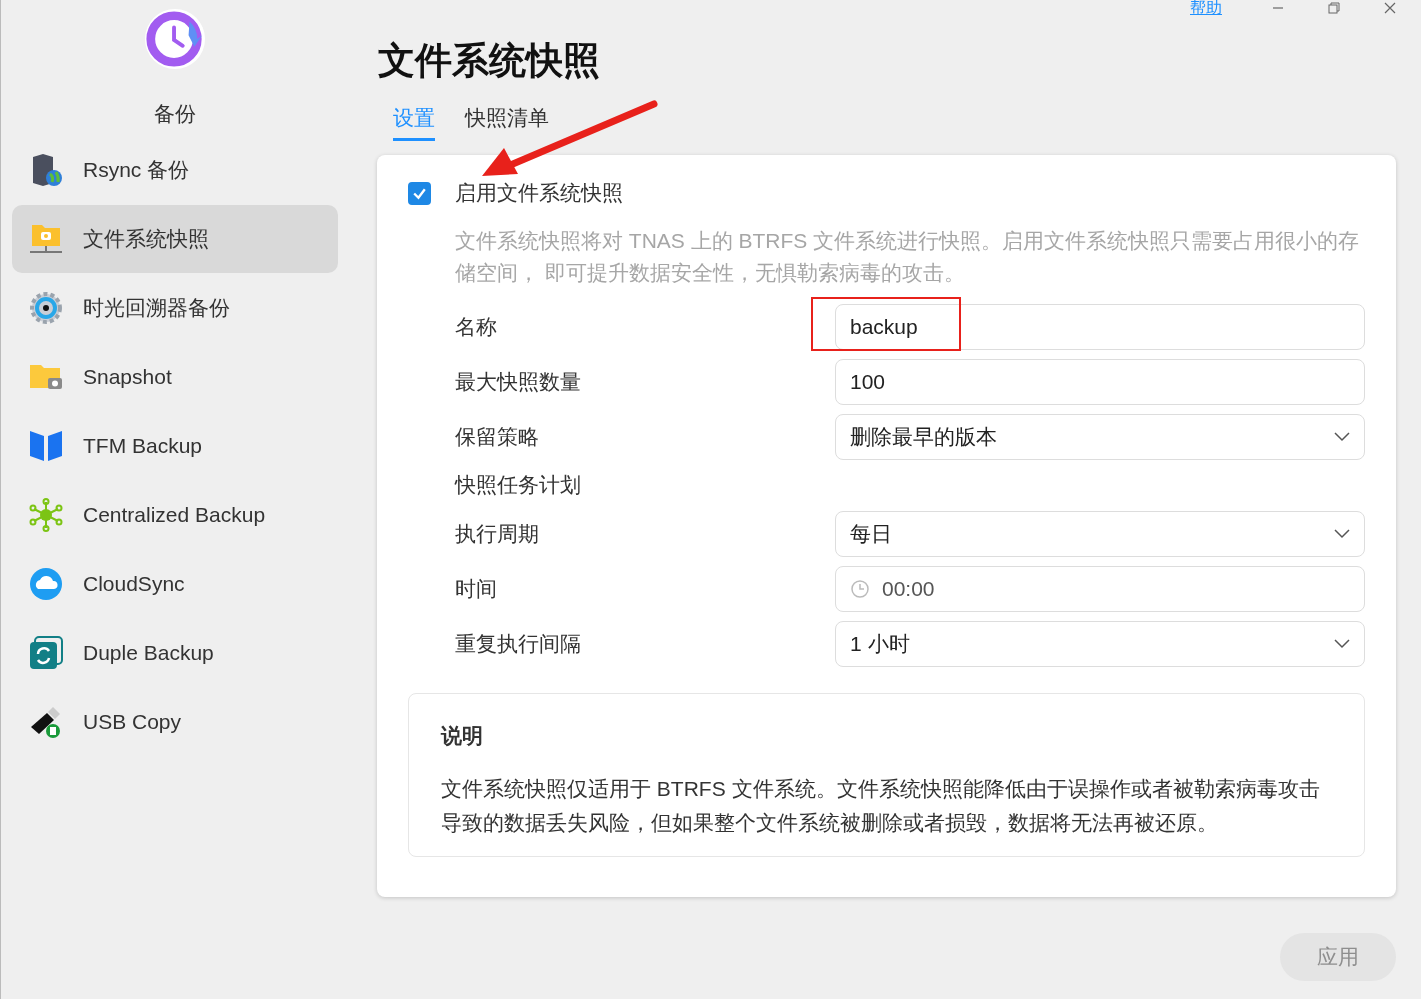 The width and height of the screenshot is (1421, 999). What do you see at coordinates (175, 170) in the screenshot?
I see `sidebar-item: Rsync 备份` at bounding box center [175, 170].